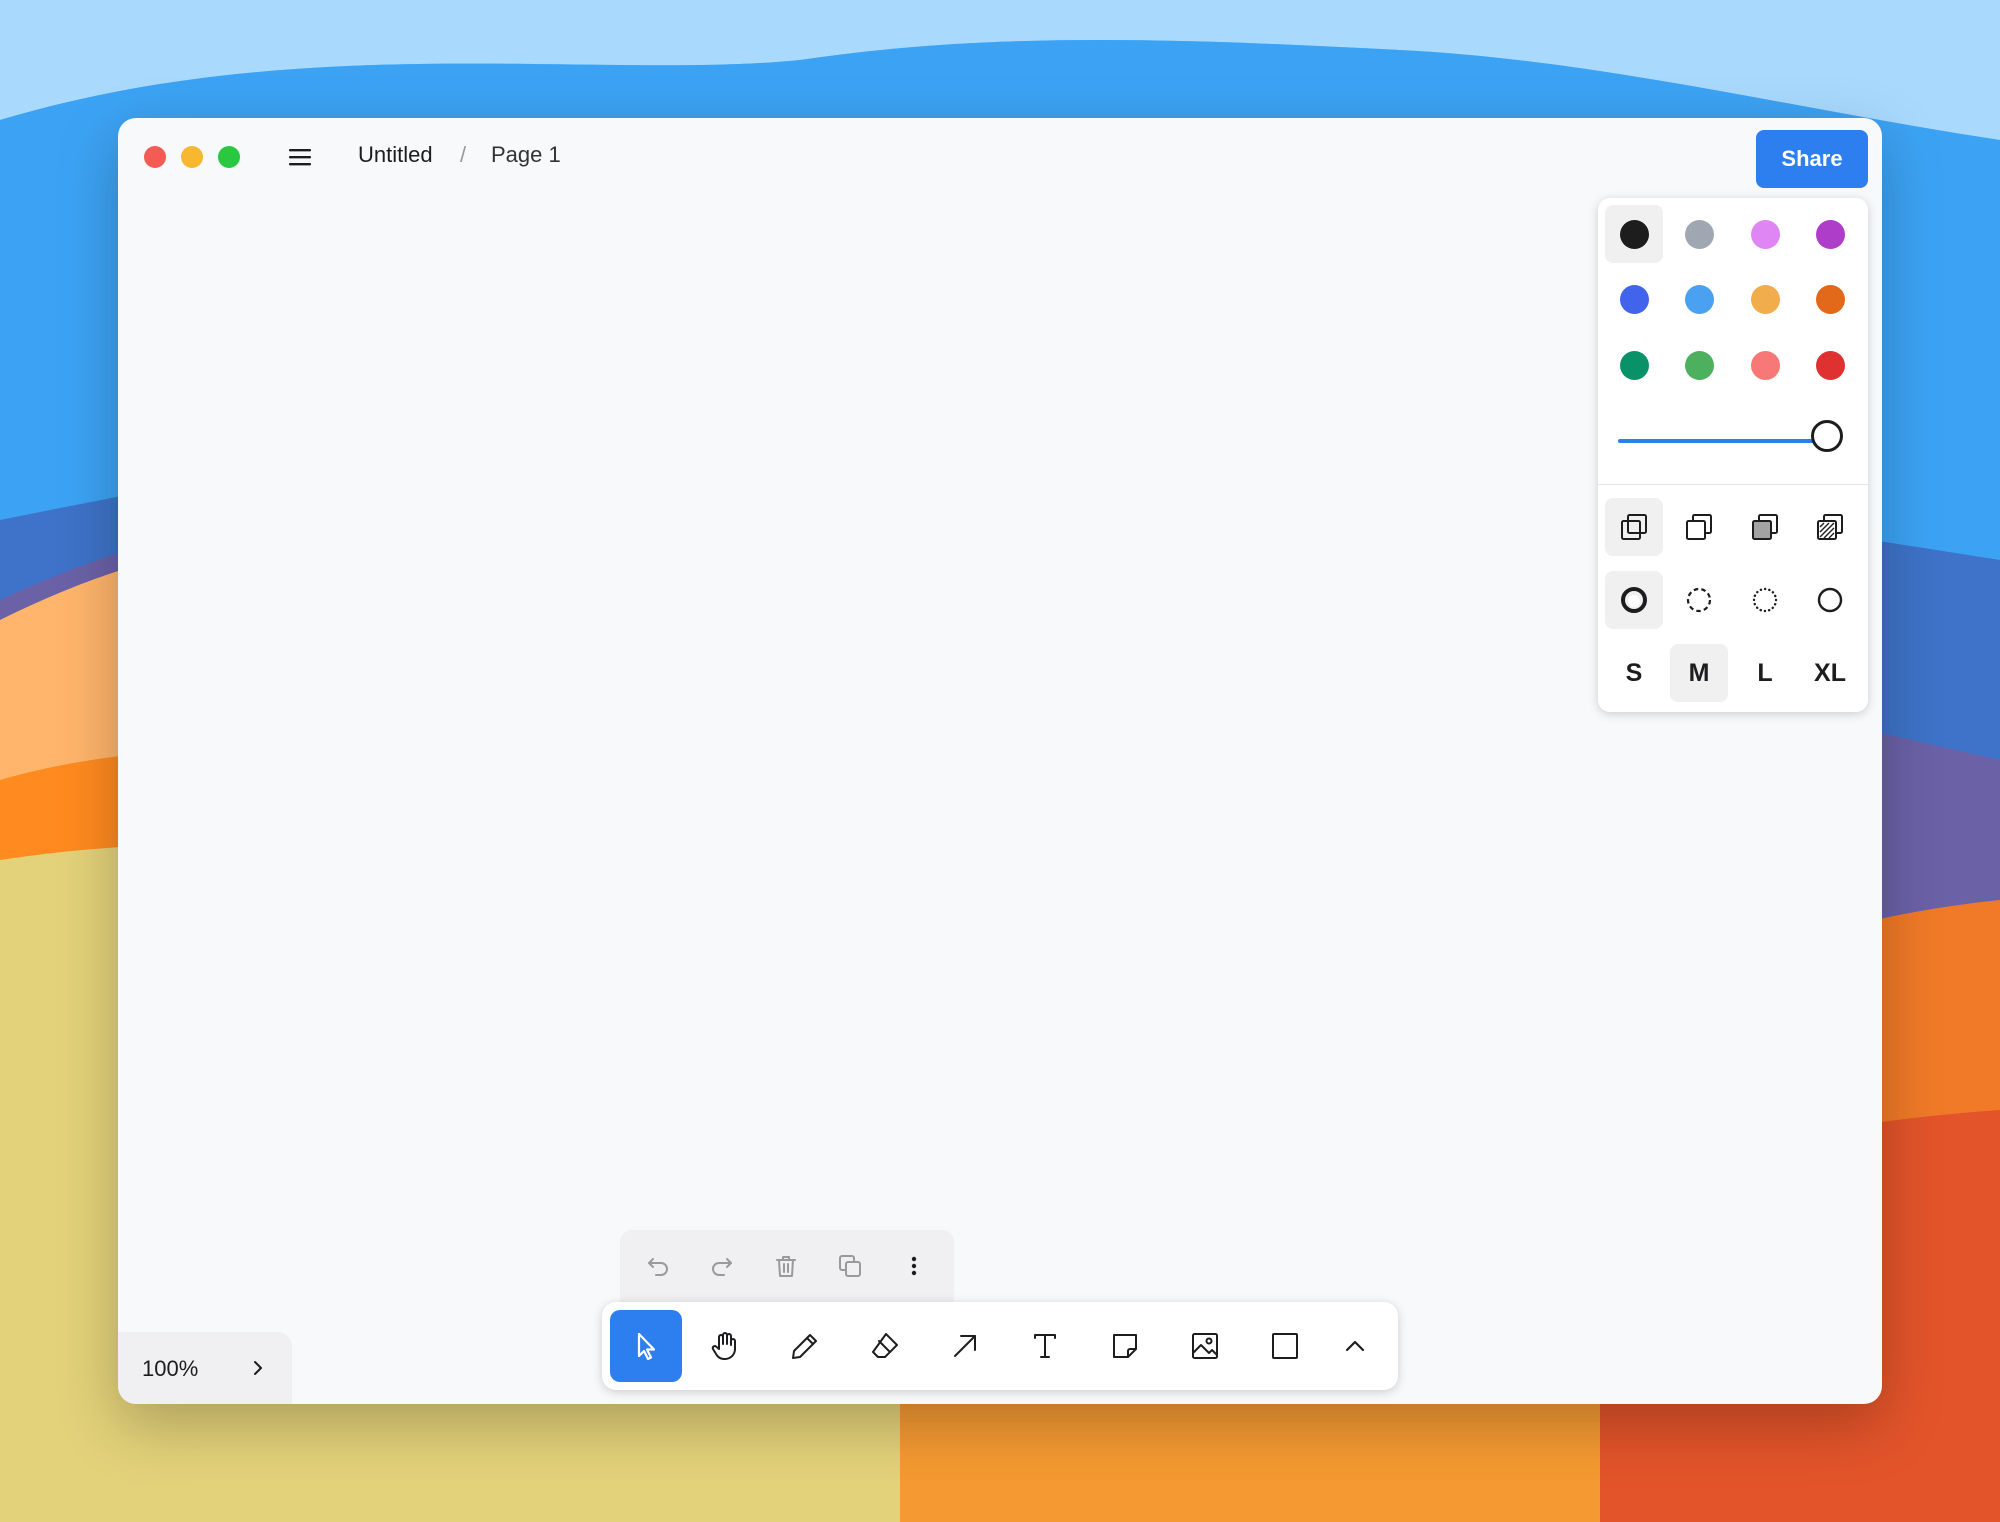 The width and height of the screenshot is (2000, 1522). I want to click on fill-semi-button, so click(1699, 527).